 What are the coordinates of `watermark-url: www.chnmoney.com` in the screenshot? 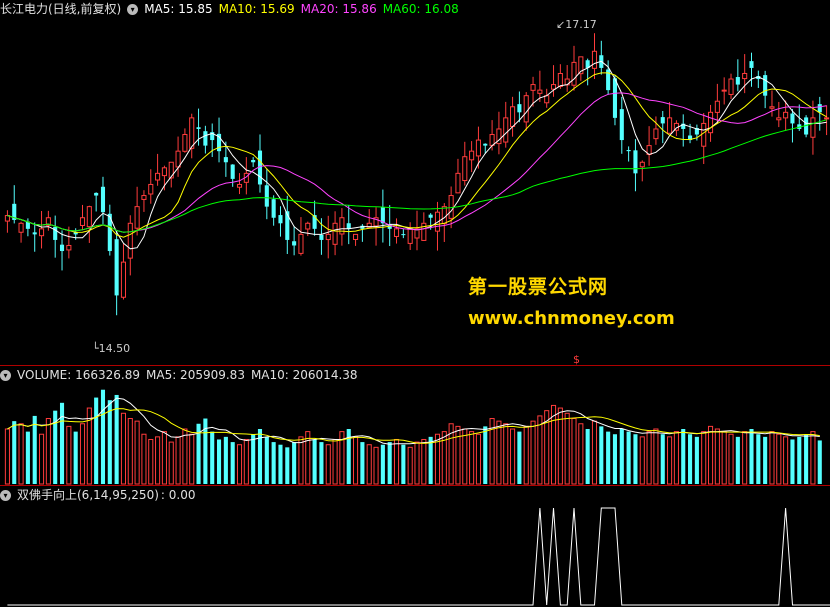 It's located at (571, 318).